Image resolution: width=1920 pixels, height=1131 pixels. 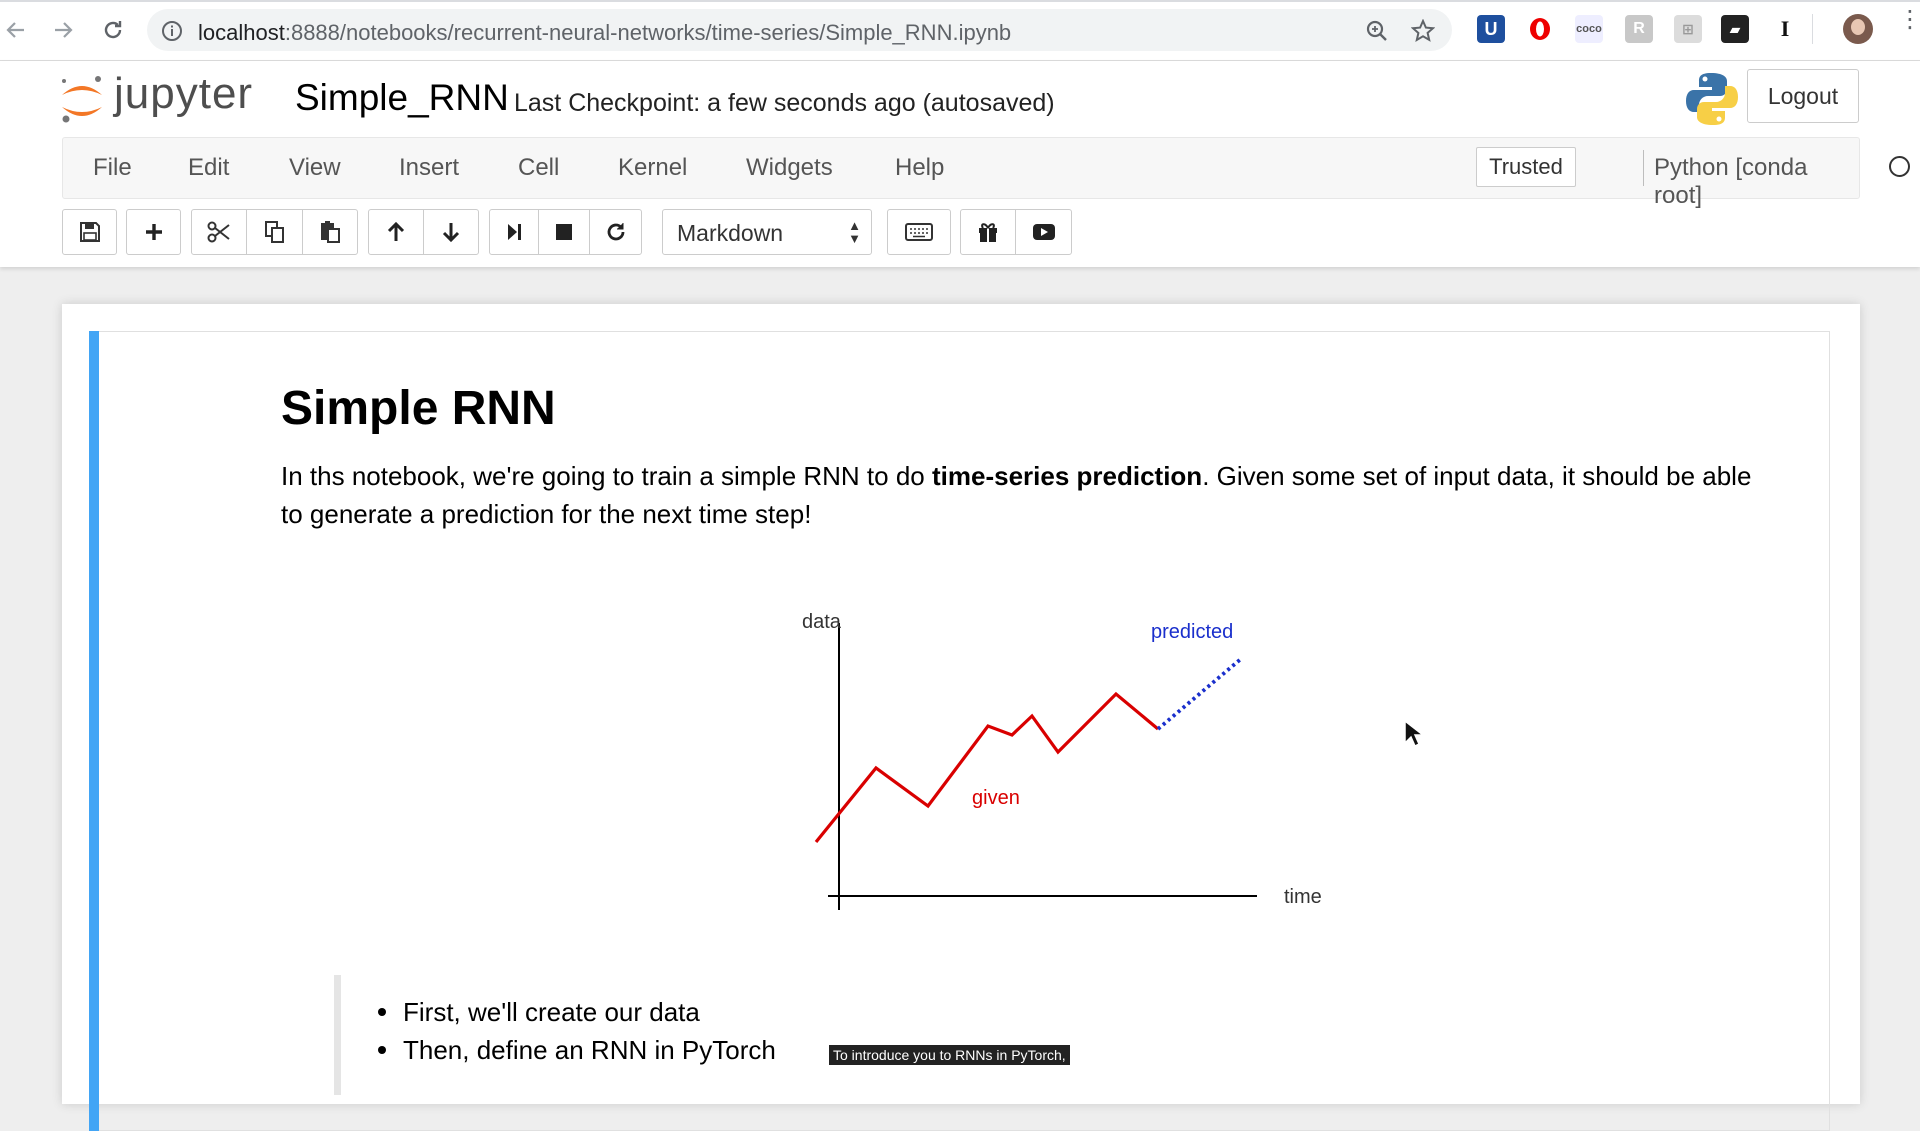 I want to click on run-cell-button, so click(x=514, y=232).